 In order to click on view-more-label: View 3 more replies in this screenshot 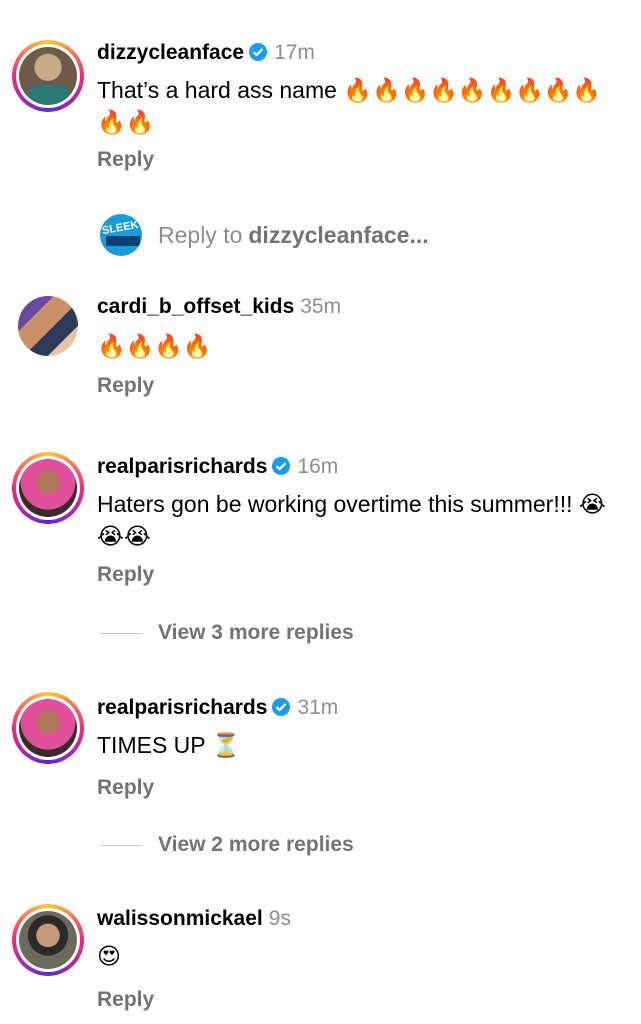, I will do `click(256, 632)`.